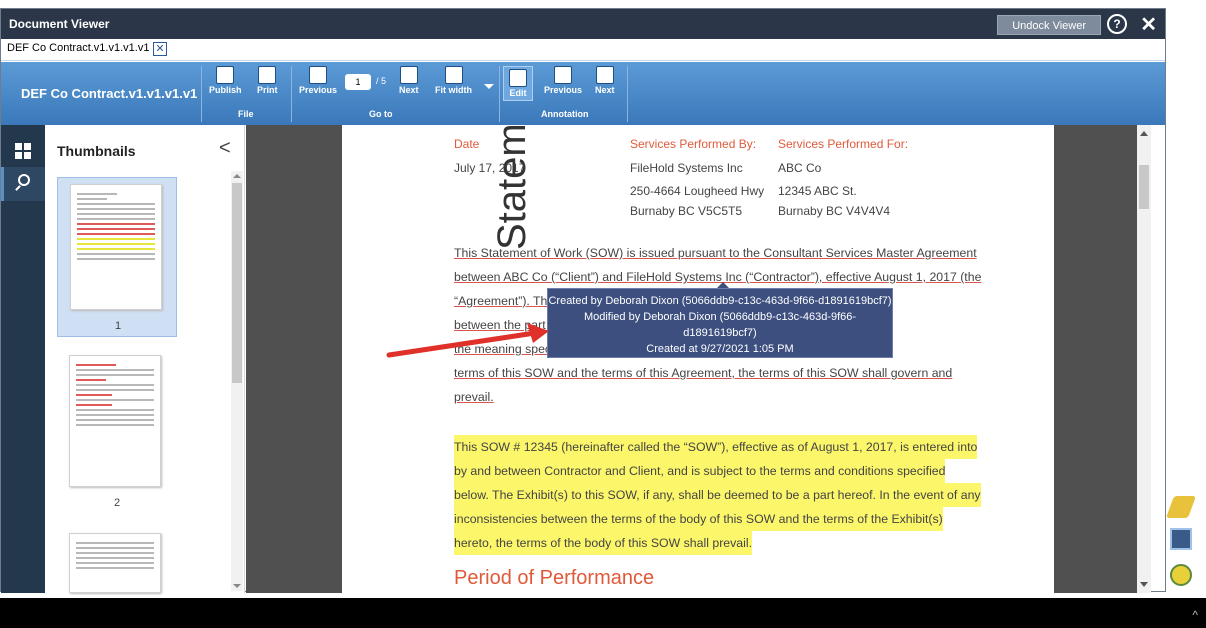 The image size is (1206, 628). Describe the element at coordinates (474, 397) in the screenshot. I see `paragraph-line: prevail.` at that location.